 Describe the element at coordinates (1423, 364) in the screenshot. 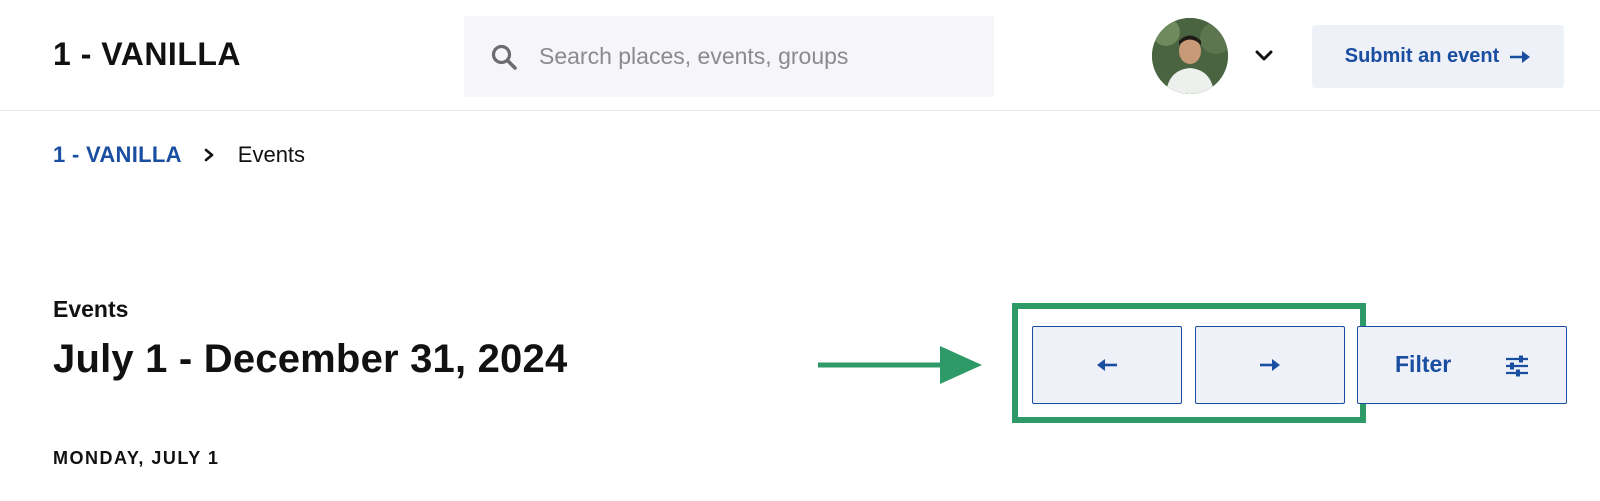

I see `filter-label: Filter` at that location.